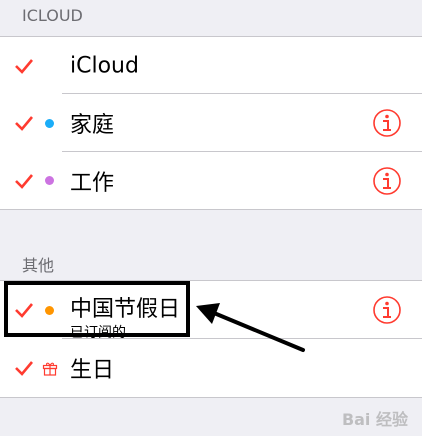  I want to click on annotation-arrow-icon, so click(250, 327).